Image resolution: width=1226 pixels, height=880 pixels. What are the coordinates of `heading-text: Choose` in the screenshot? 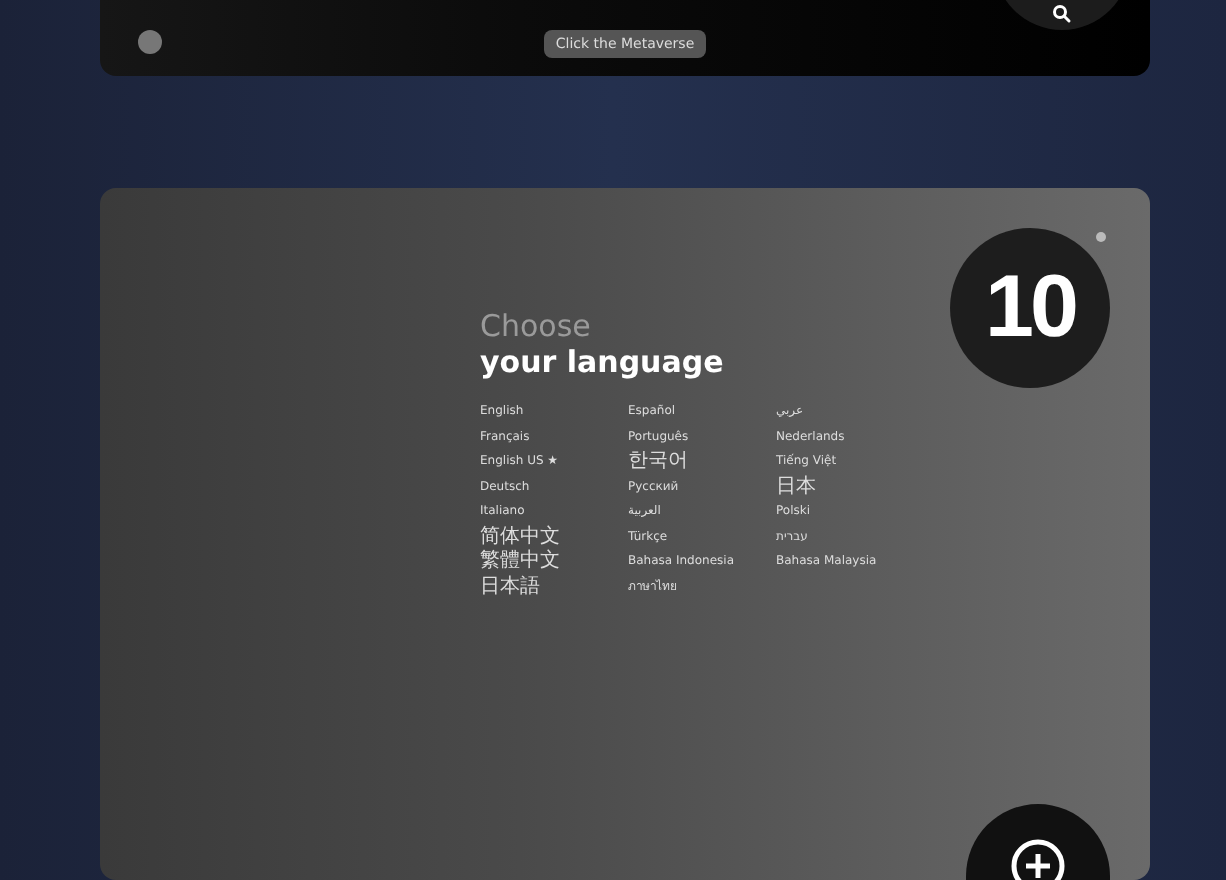 It's located at (536, 326).